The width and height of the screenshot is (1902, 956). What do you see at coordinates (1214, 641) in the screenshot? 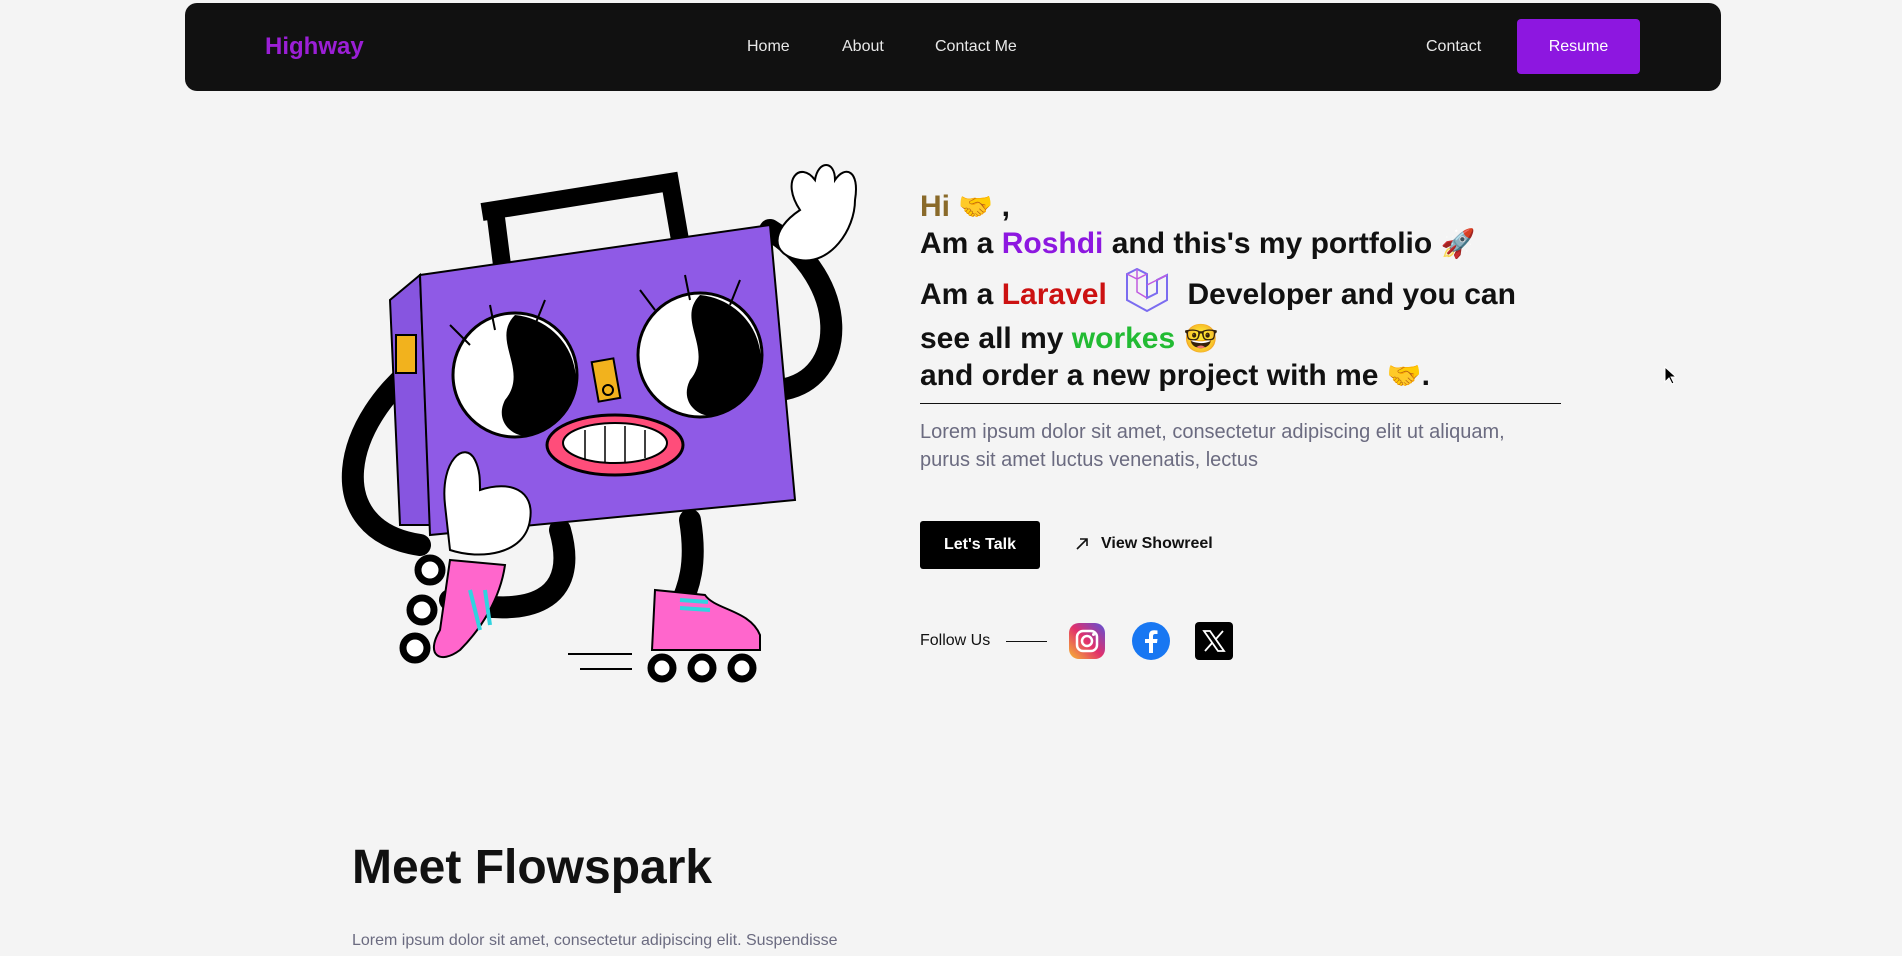
I see `x-icon` at bounding box center [1214, 641].